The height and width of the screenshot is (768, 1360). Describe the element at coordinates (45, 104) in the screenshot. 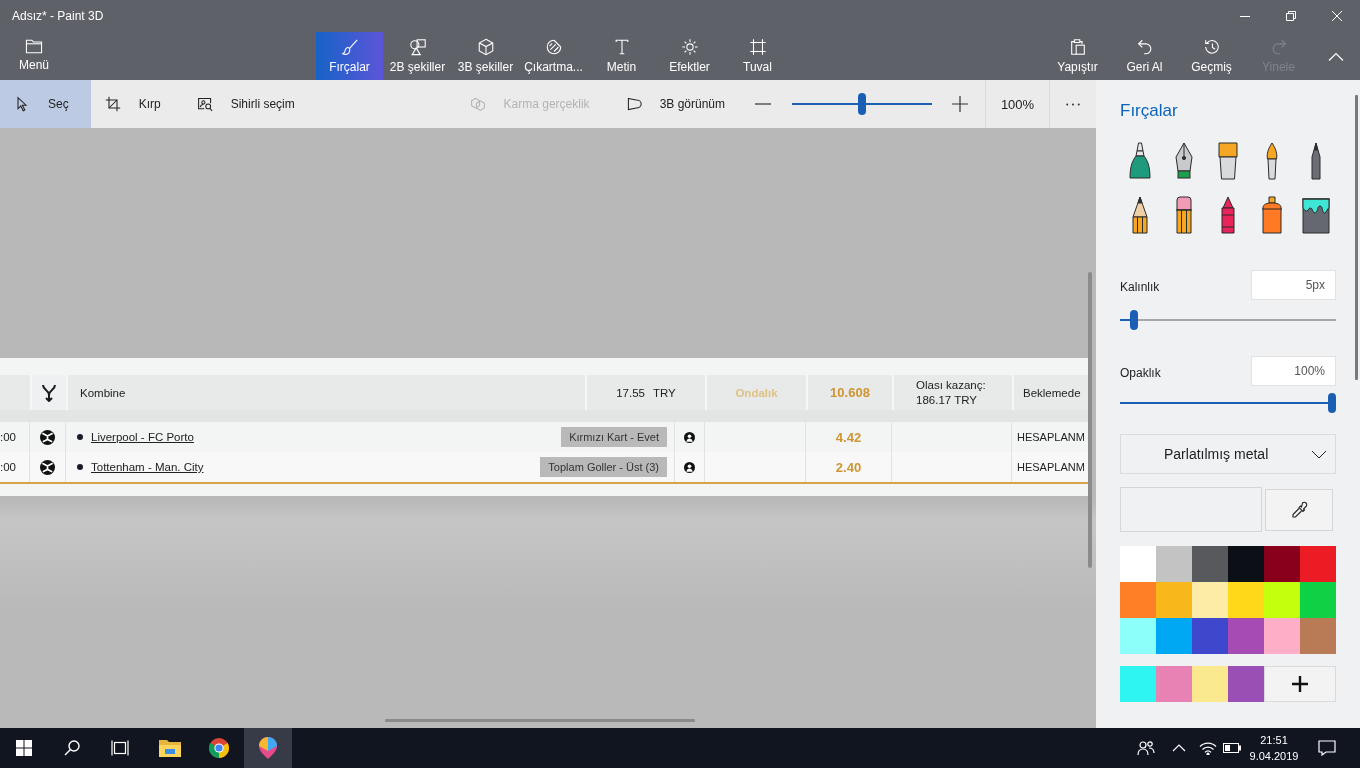

I see `tool-button: Seç` at that location.